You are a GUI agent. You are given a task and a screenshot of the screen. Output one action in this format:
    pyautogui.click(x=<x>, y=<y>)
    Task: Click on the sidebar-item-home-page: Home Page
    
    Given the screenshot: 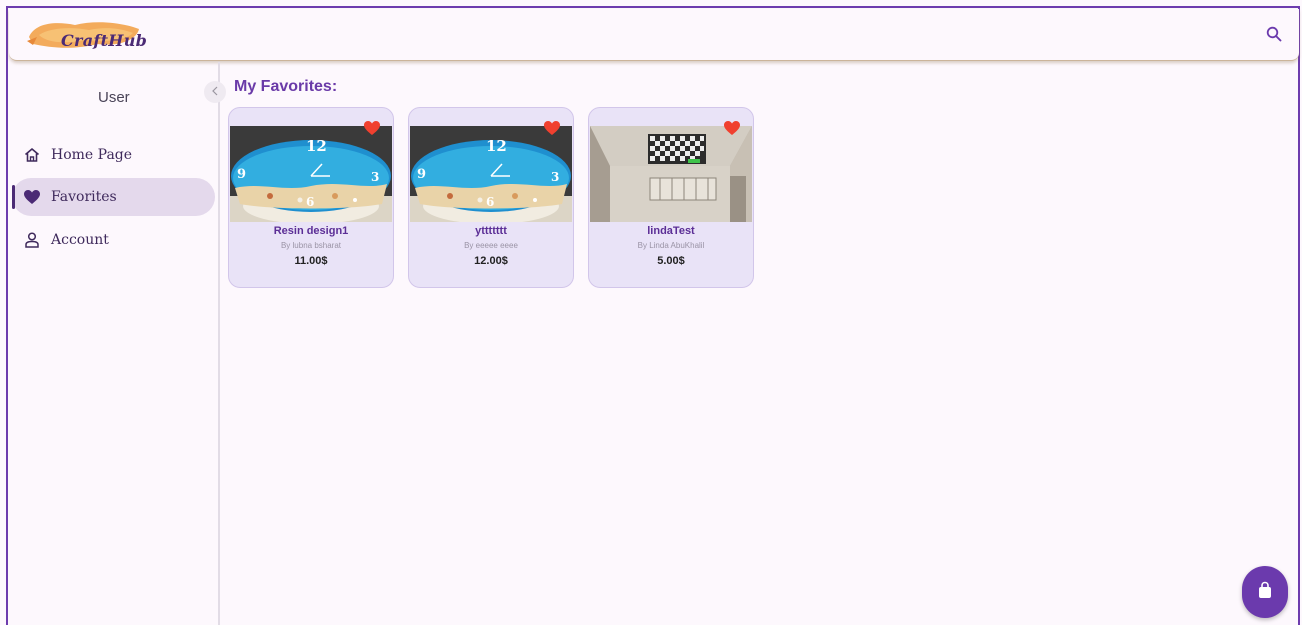 What is the action you would take?
    pyautogui.click(x=113, y=155)
    